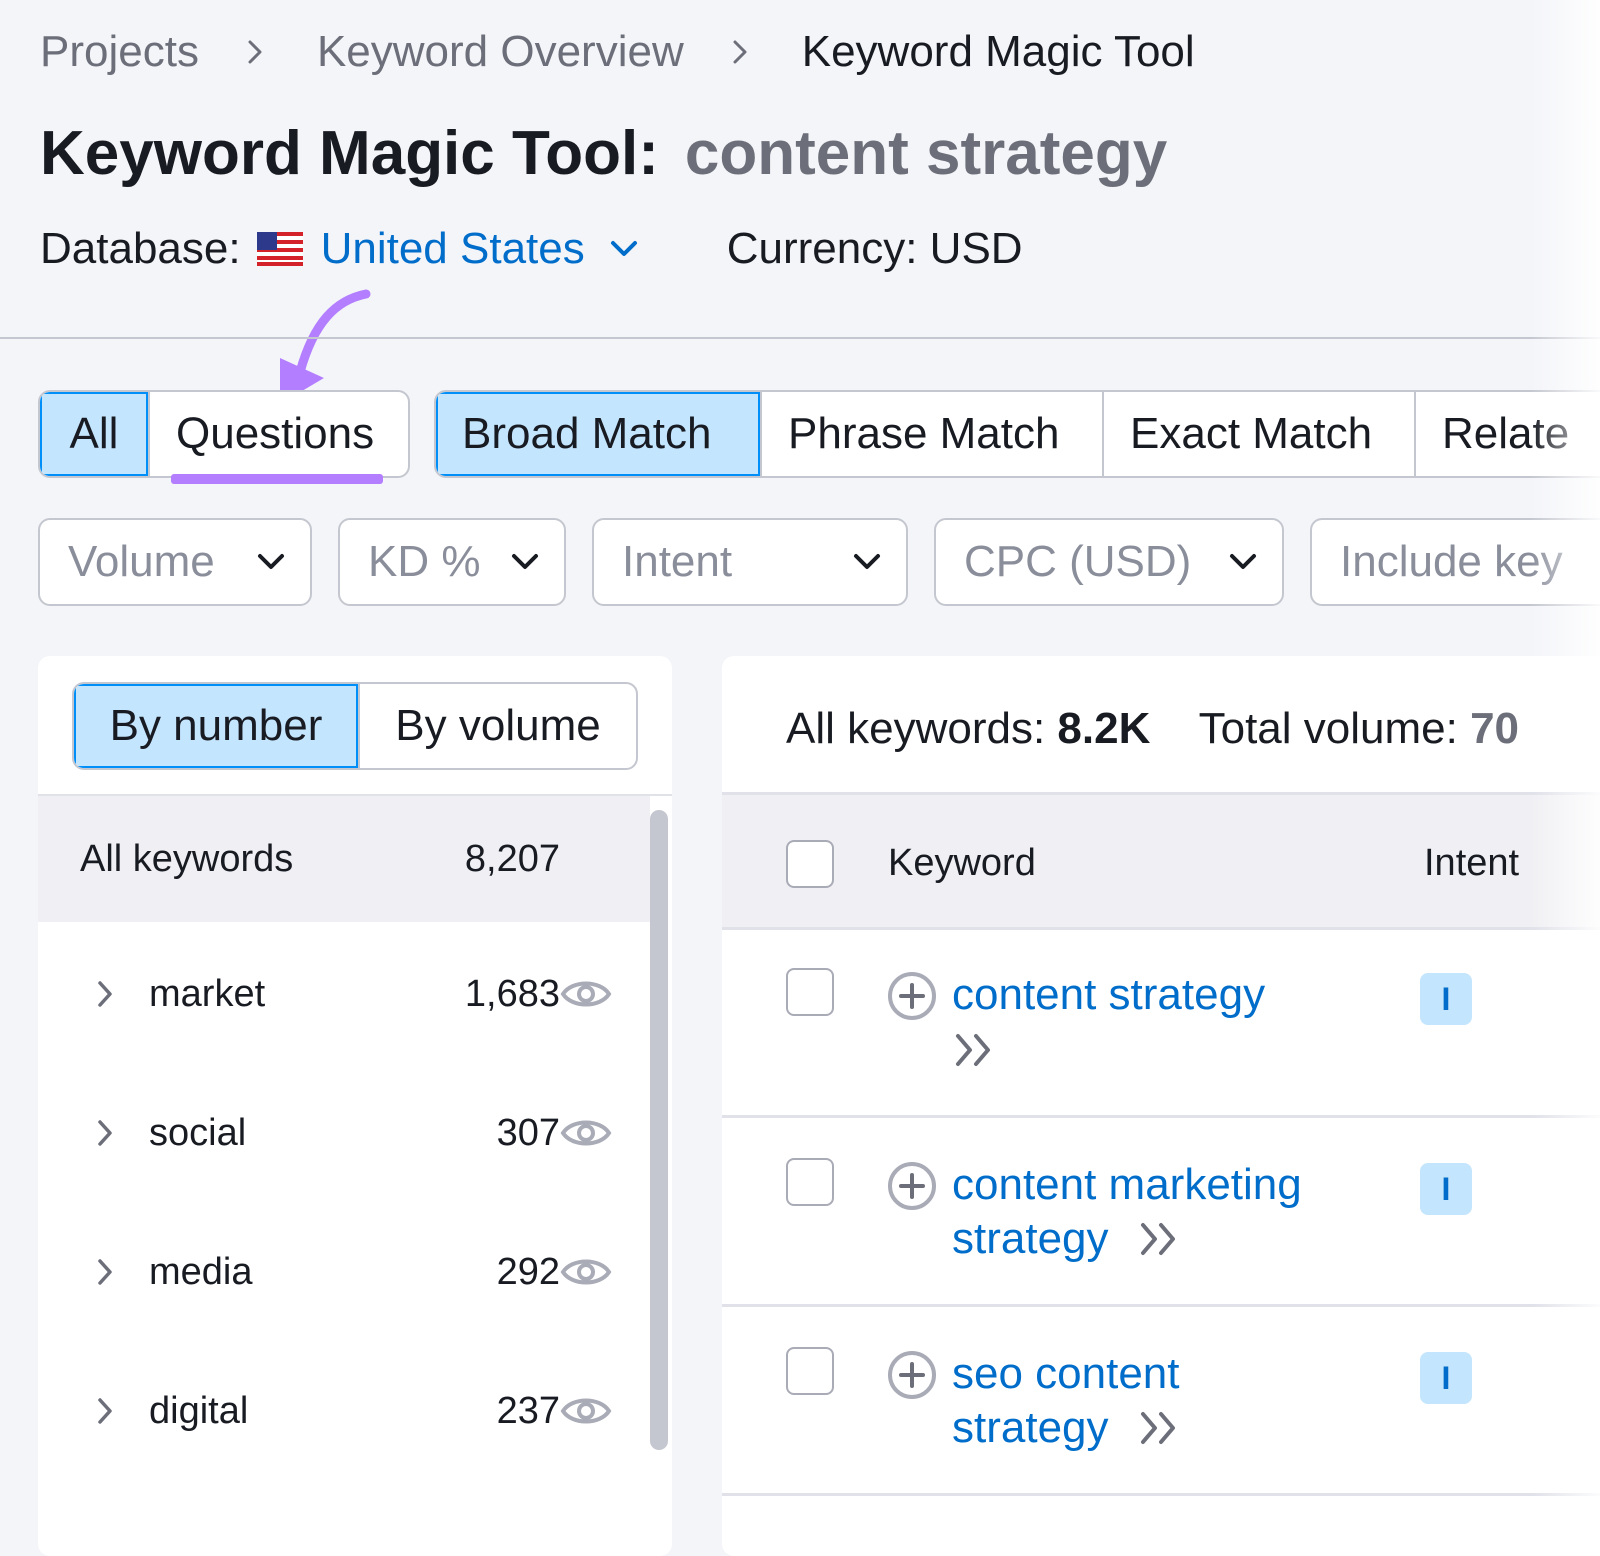 The height and width of the screenshot is (1556, 1600). I want to click on keyword-link-line1: seo content, so click(1067, 1374).